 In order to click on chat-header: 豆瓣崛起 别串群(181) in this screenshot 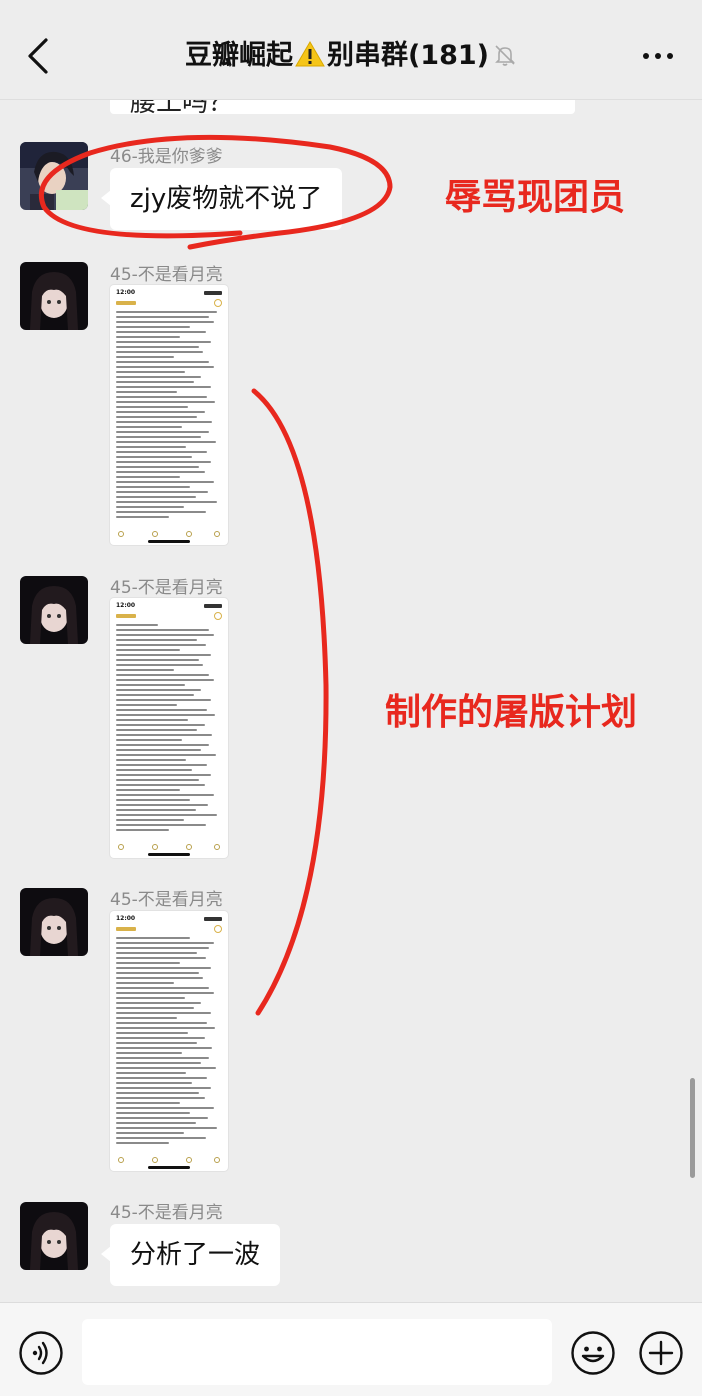, I will do `click(351, 50)`.